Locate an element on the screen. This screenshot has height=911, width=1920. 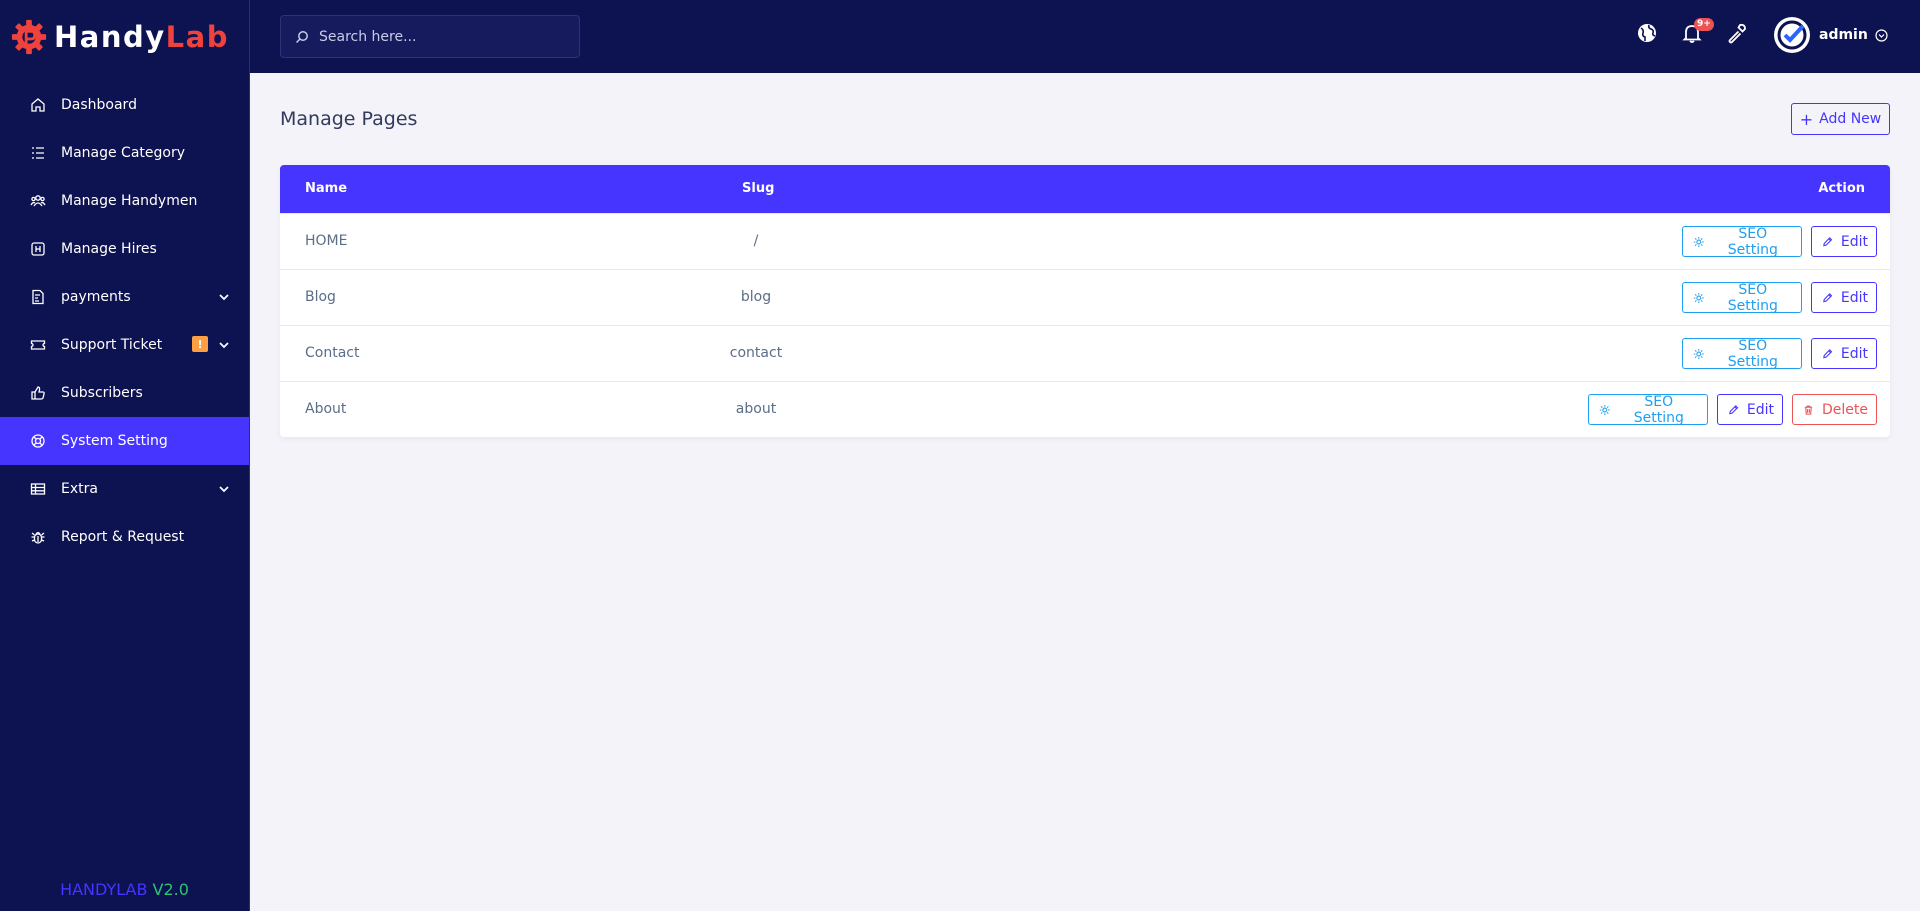
notifications-button: 9+ is located at coordinates (1697, 31).